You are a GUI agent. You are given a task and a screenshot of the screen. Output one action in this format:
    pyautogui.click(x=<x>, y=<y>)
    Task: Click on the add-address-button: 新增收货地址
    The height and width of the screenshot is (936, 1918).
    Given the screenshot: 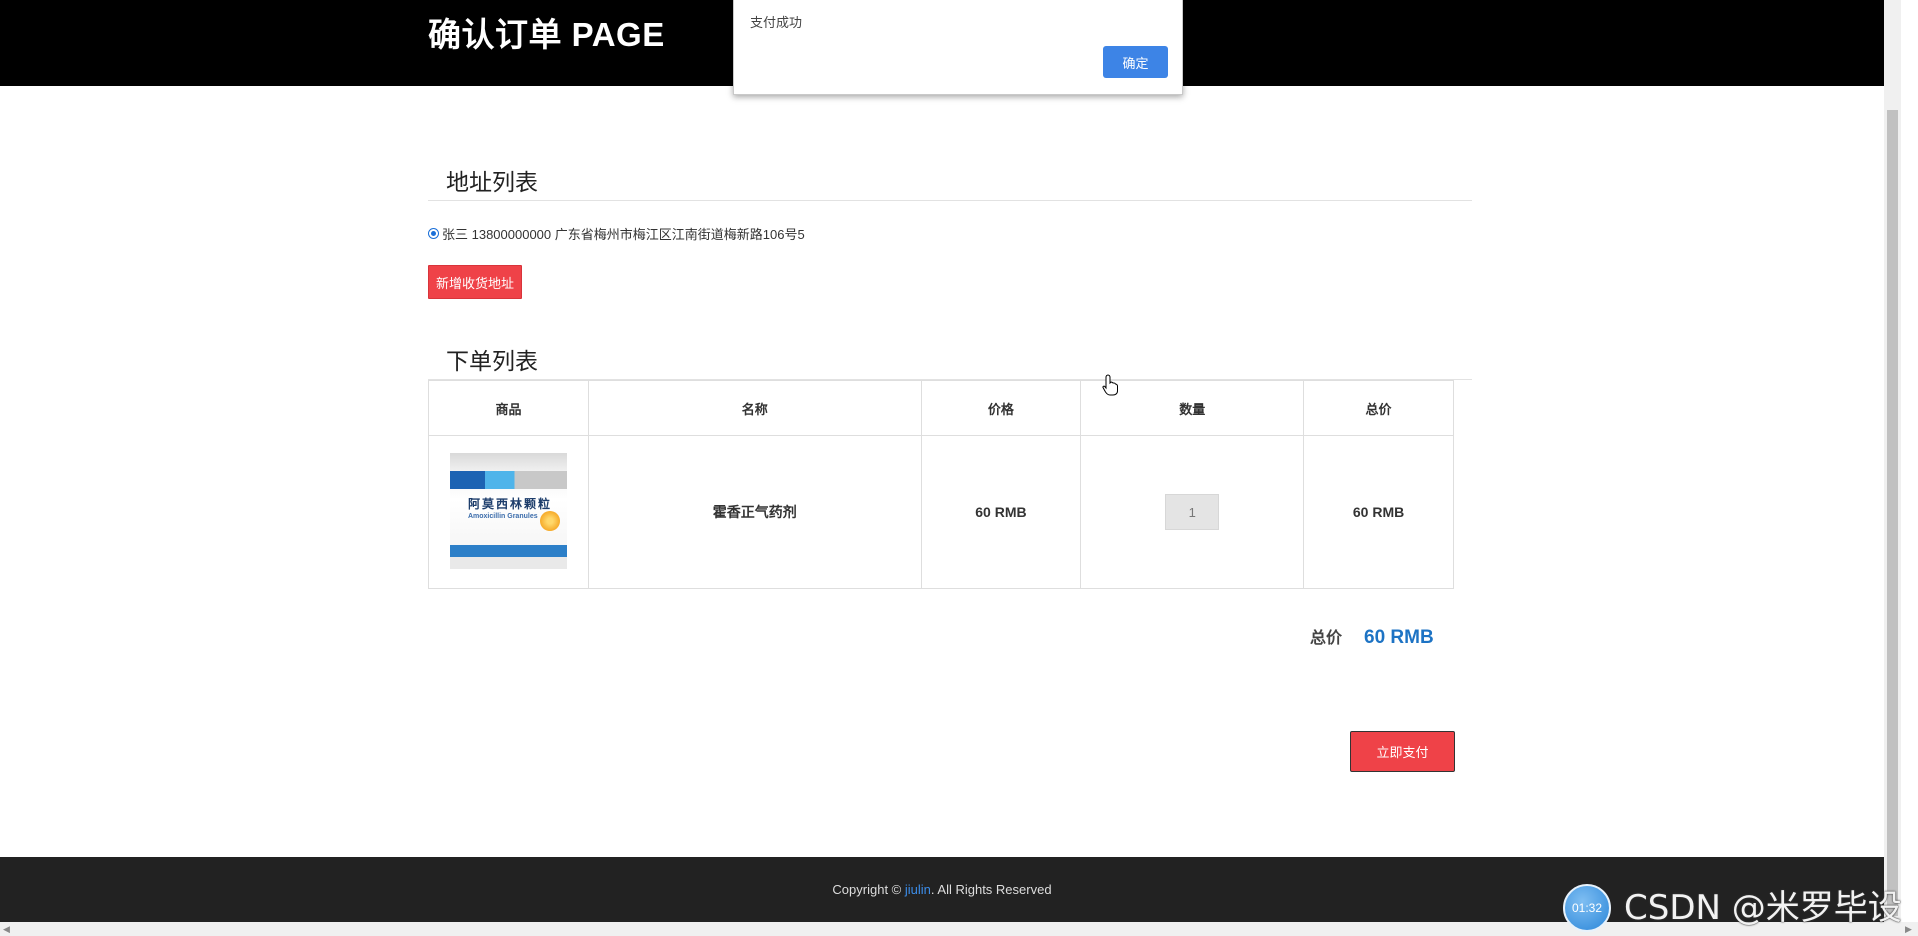 What is the action you would take?
    pyautogui.click(x=475, y=282)
    